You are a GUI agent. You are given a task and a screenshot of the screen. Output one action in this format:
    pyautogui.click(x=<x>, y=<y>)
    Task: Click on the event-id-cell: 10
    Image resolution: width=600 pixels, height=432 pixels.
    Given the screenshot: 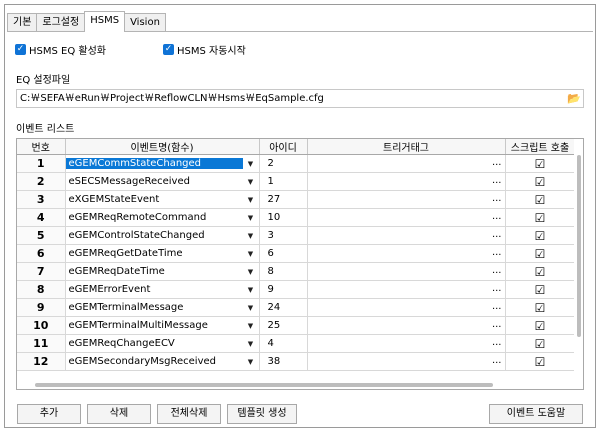 What is the action you would take?
    pyautogui.click(x=283, y=217)
    